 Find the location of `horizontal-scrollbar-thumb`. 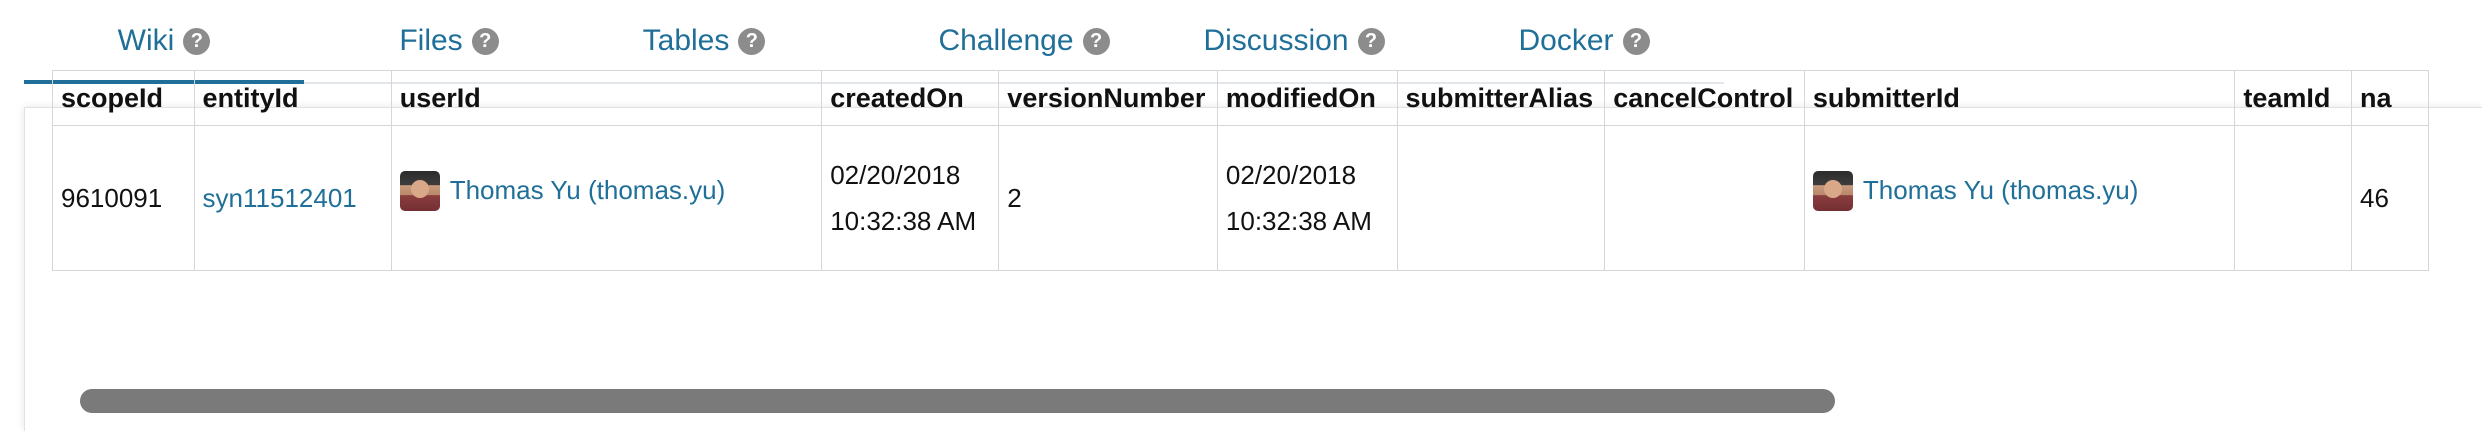

horizontal-scrollbar-thumb is located at coordinates (957, 401).